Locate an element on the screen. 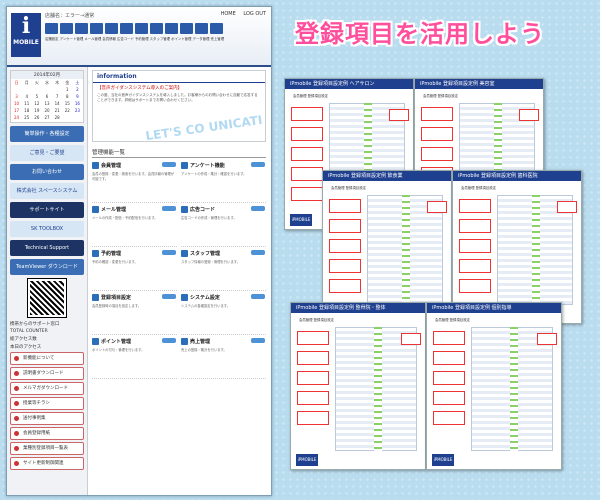  calendar-day: 26 is located at coordinates (36, 118).